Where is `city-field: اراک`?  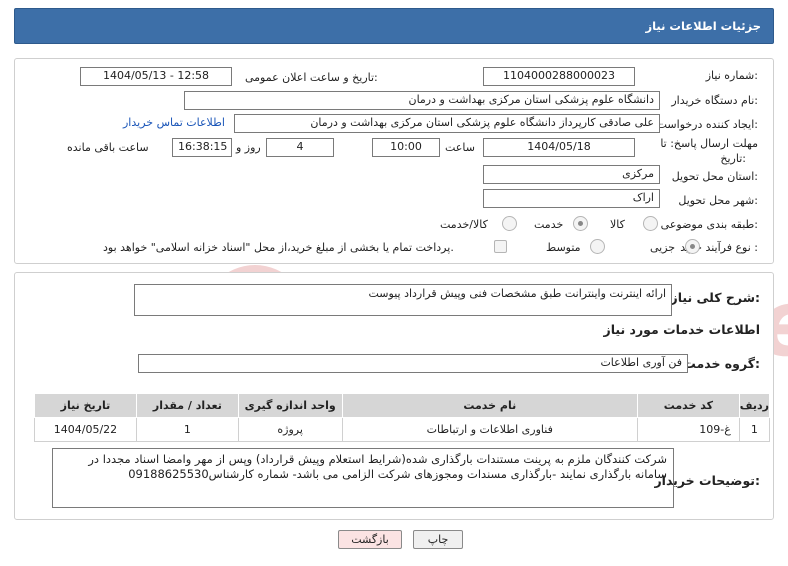
city-field: اراک is located at coordinates (571, 198).